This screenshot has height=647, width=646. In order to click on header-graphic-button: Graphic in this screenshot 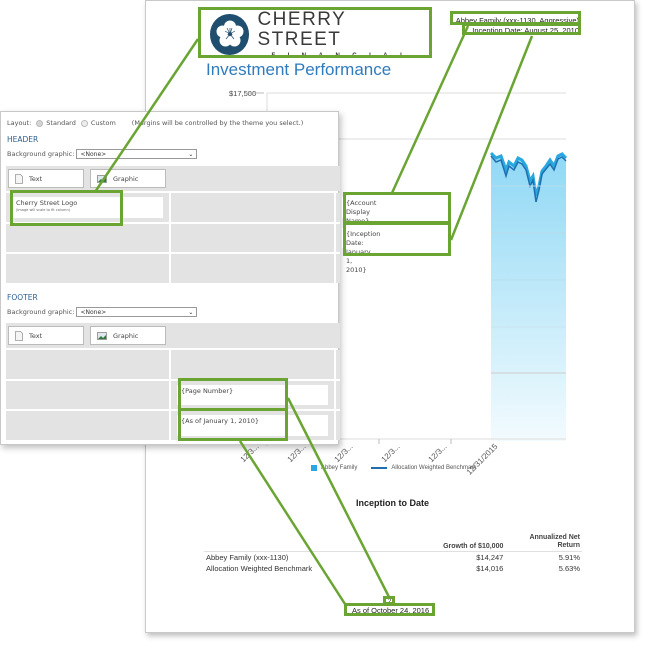, I will do `click(128, 178)`.